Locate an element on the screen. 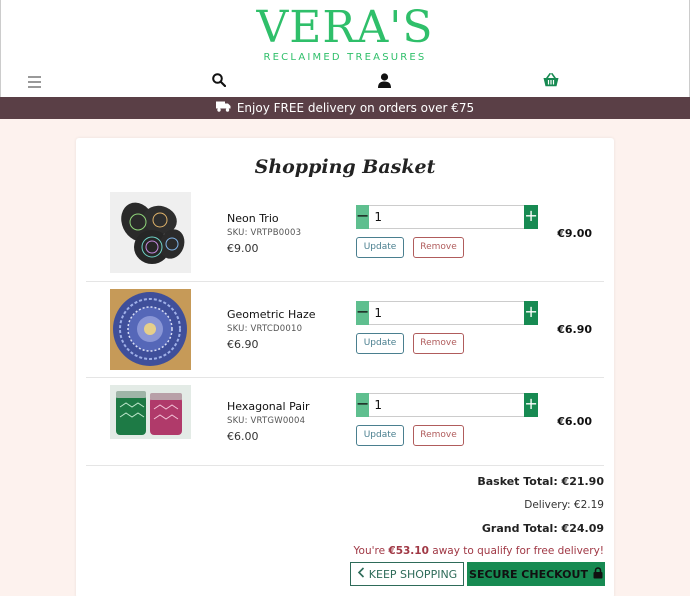 The image size is (690, 596). user-icon is located at coordinates (384, 80).